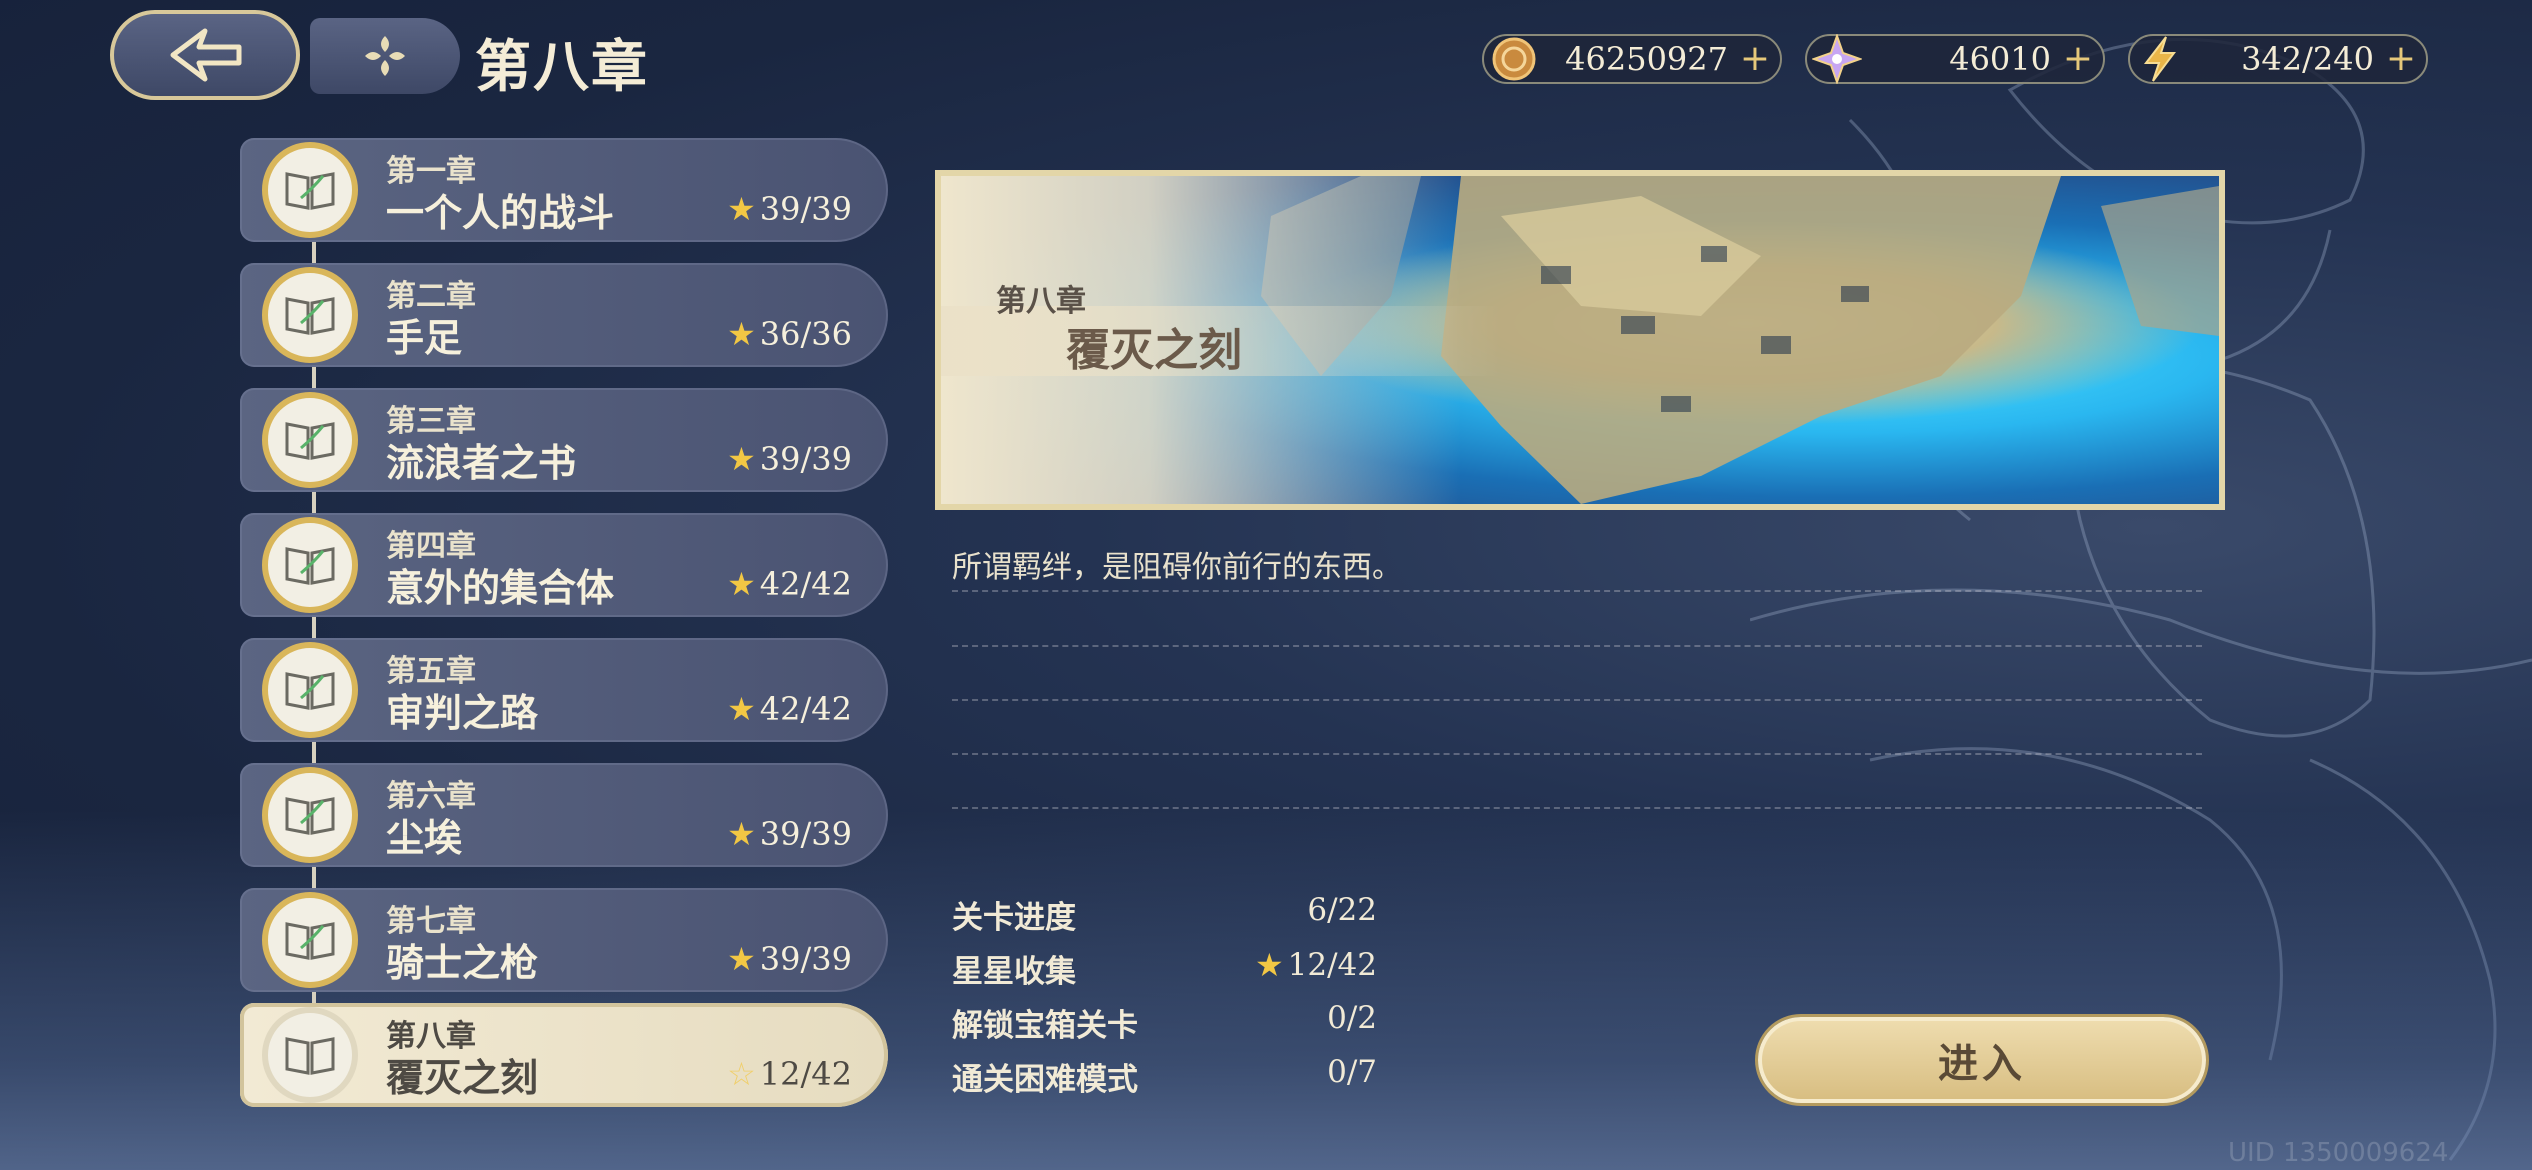 Image resolution: width=2532 pixels, height=1170 pixels. What do you see at coordinates (562, 67) in the screenshot?
I see `page-title: 第八章` at bounding box center [562, 67].